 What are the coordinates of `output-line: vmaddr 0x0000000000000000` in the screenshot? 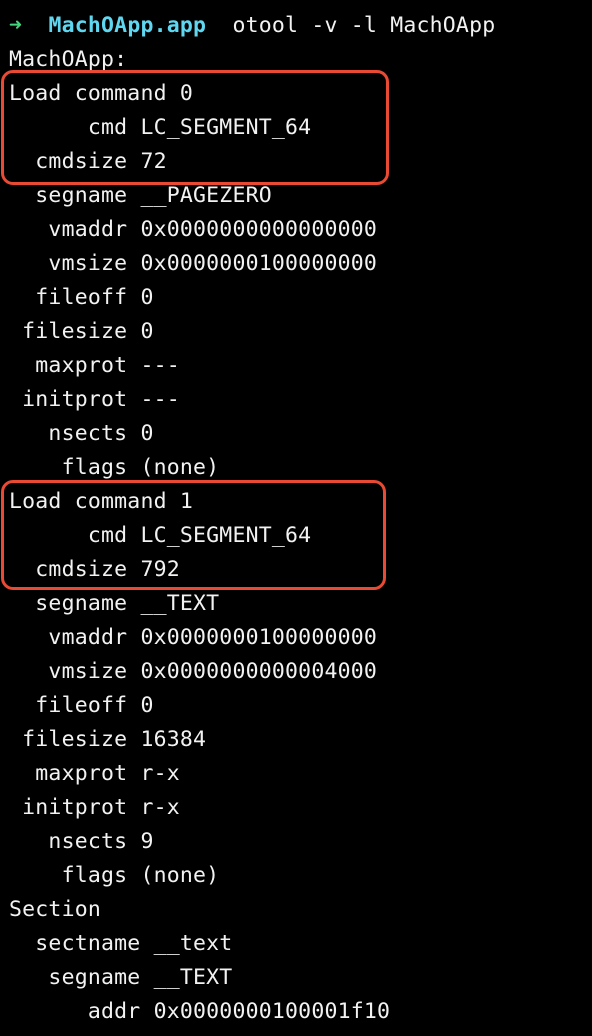 It's located at (193, 229).